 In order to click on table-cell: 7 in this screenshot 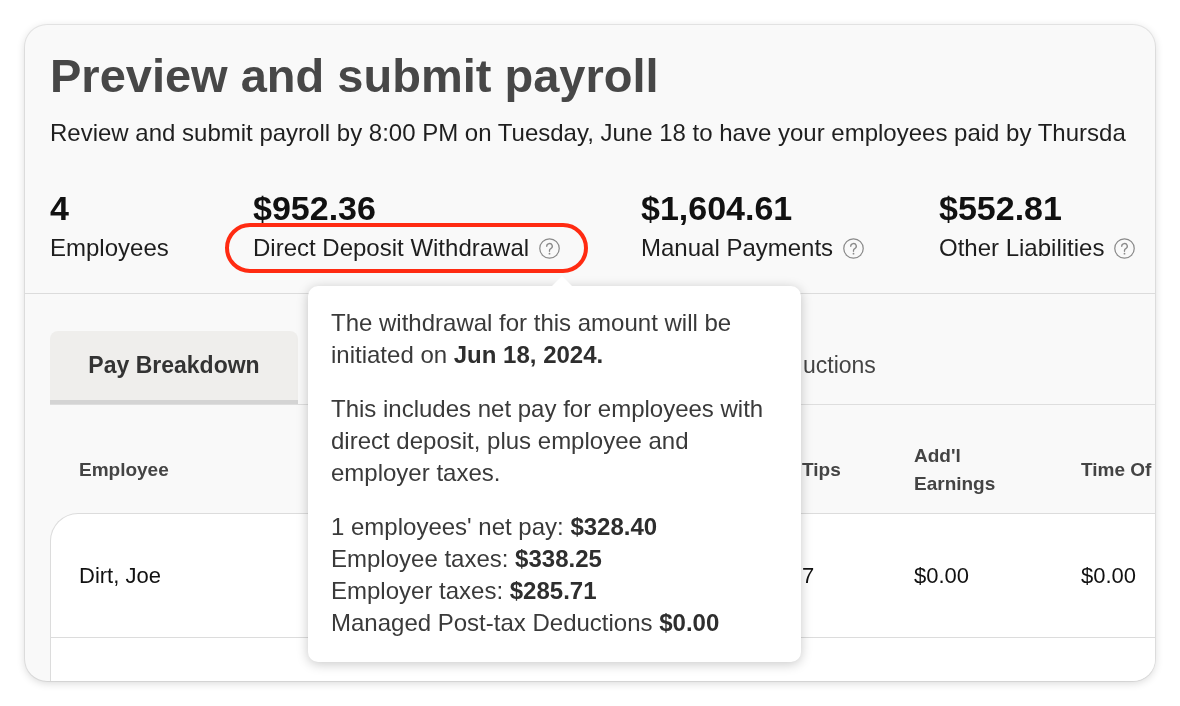, I will do `click(808, 575)`.